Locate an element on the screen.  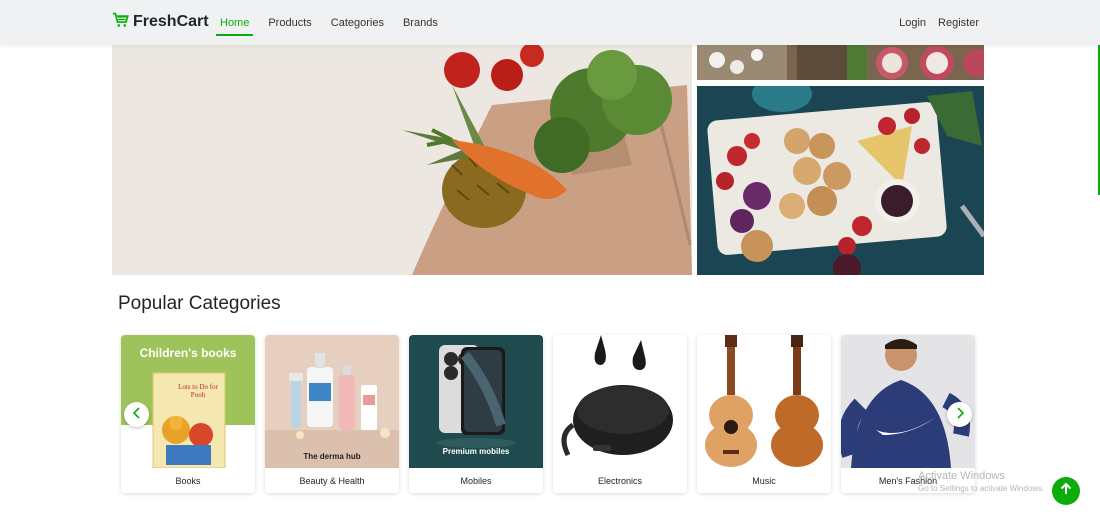
category-label-music: Music is located at coordinates (764, 481).